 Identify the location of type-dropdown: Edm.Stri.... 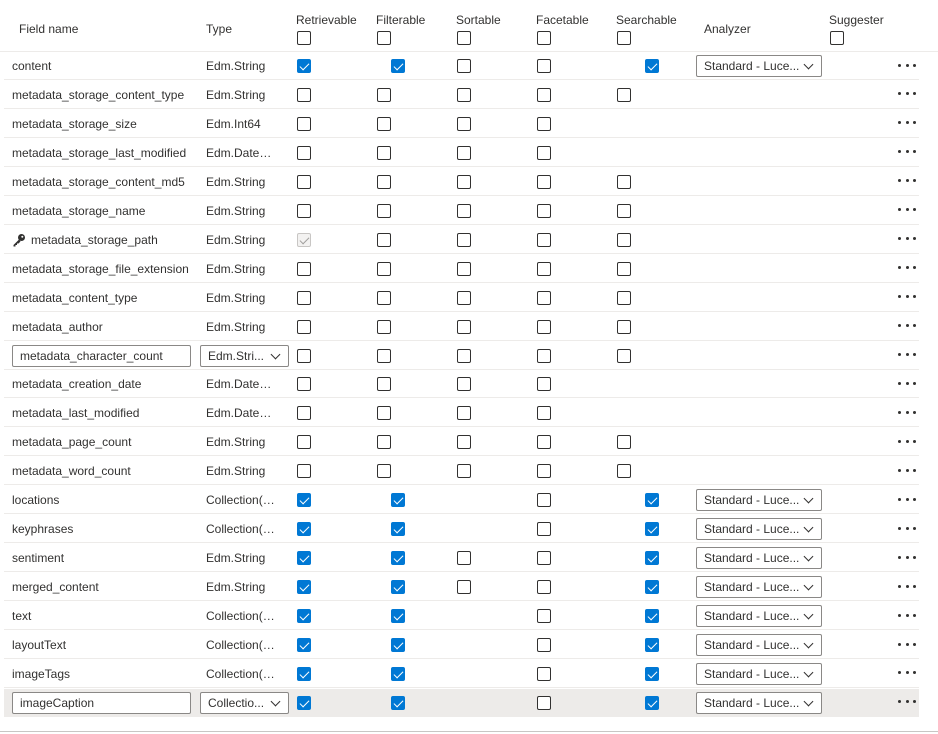
(244, 355).